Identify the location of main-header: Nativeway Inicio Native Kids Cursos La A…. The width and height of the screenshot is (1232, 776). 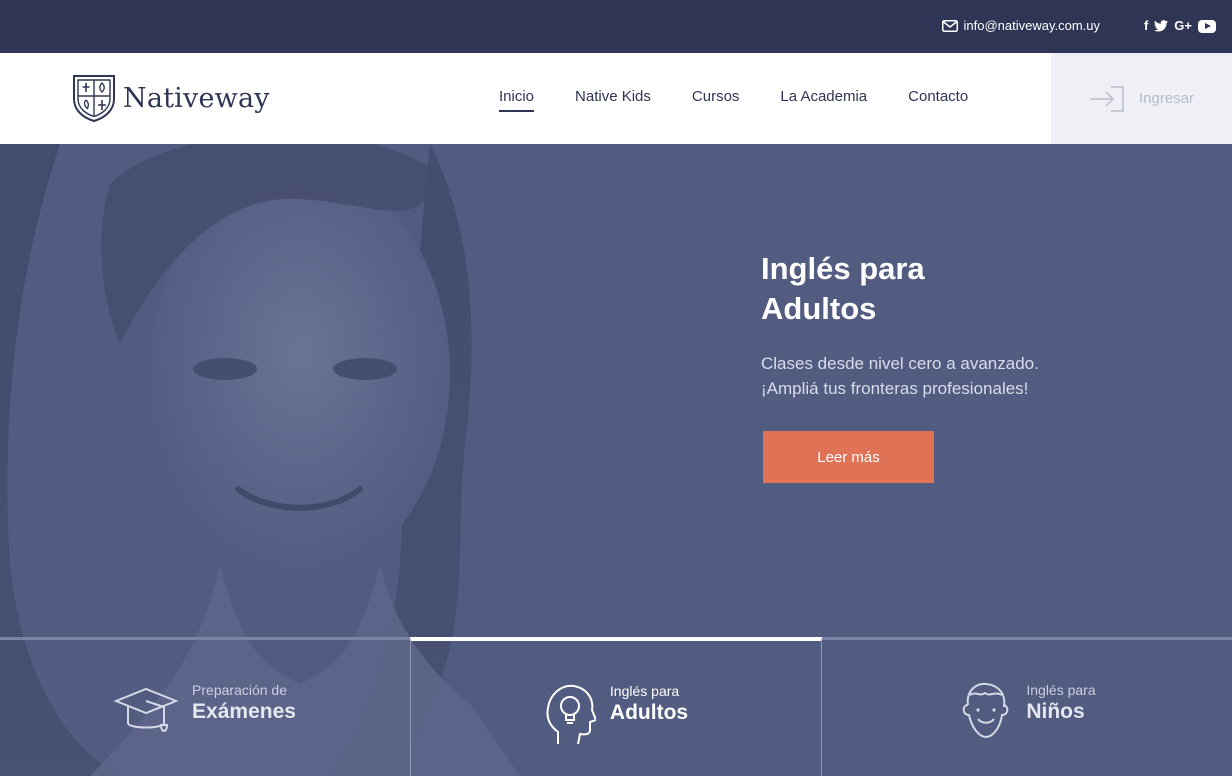
(616, 98).